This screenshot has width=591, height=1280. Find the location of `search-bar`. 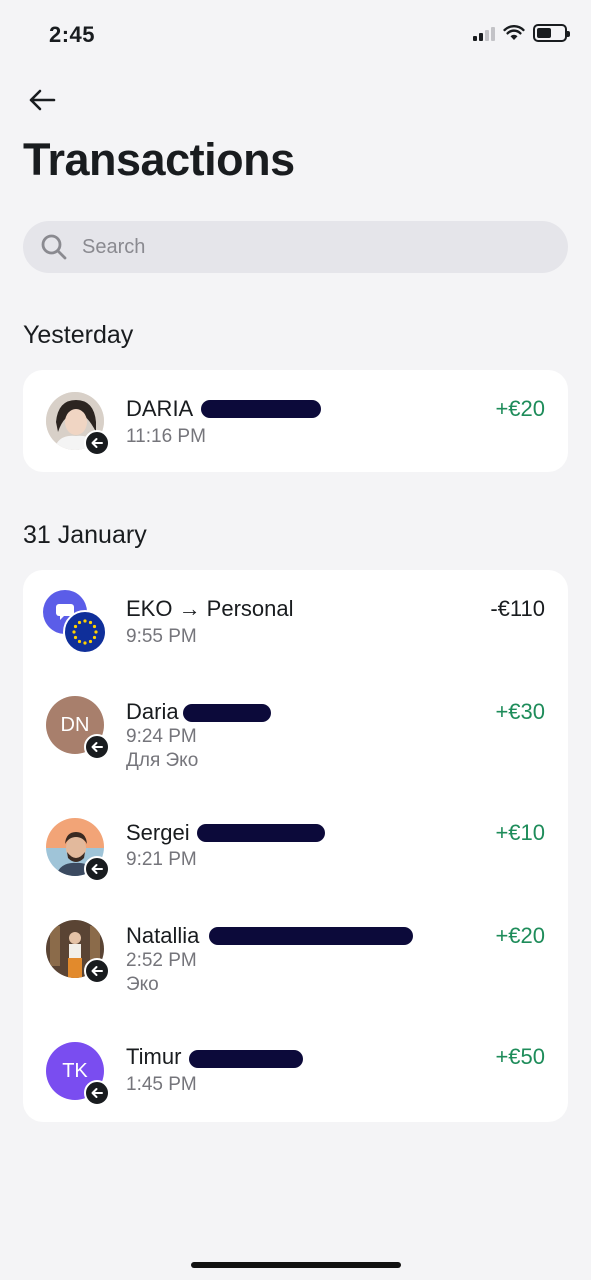

search-bar is located at coordinates (295, 247).